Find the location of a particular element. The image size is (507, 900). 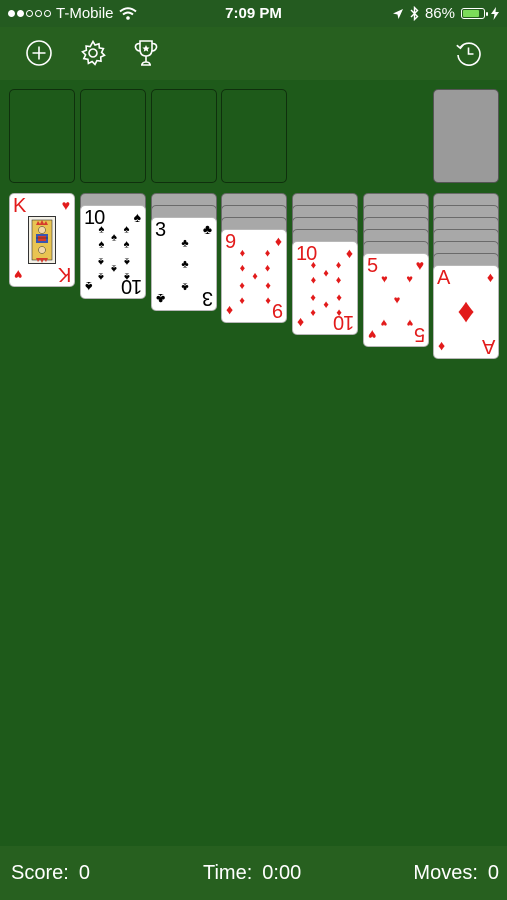

gear-icon is located at coordinates (93, 52).